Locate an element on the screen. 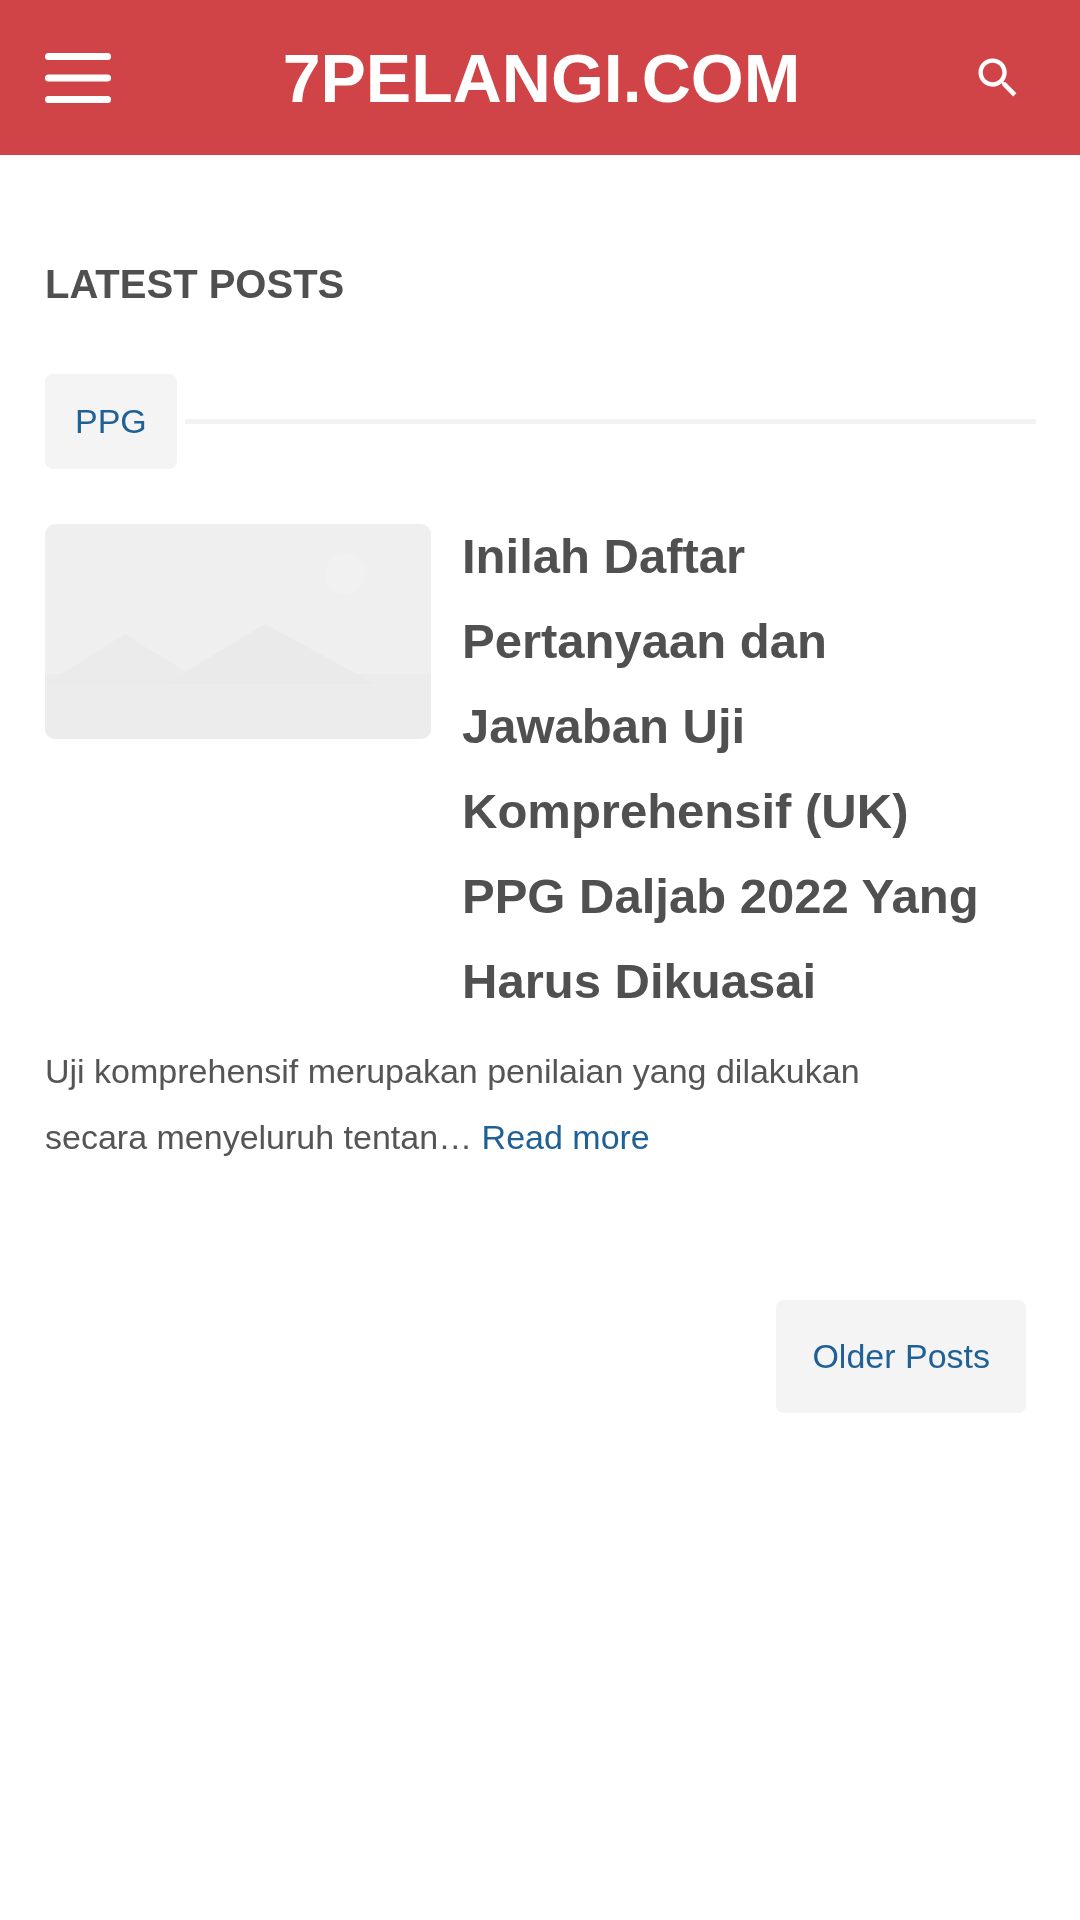 Image resolution: width=1080 pixels, height=1920 pixels. category-label: PPG is located at coordinates (111, 421).